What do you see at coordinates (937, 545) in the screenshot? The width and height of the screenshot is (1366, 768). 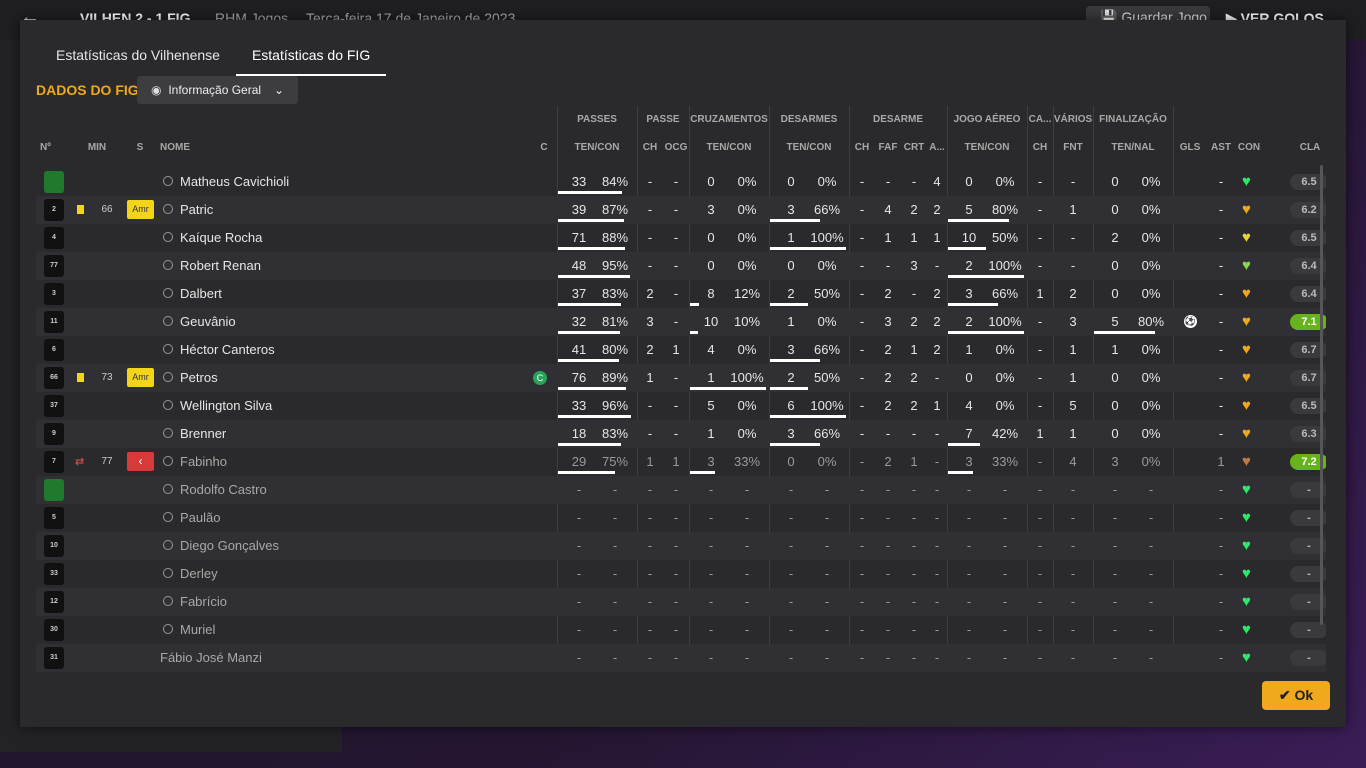 I see `blocks: -` at bounding box center [937, 545].